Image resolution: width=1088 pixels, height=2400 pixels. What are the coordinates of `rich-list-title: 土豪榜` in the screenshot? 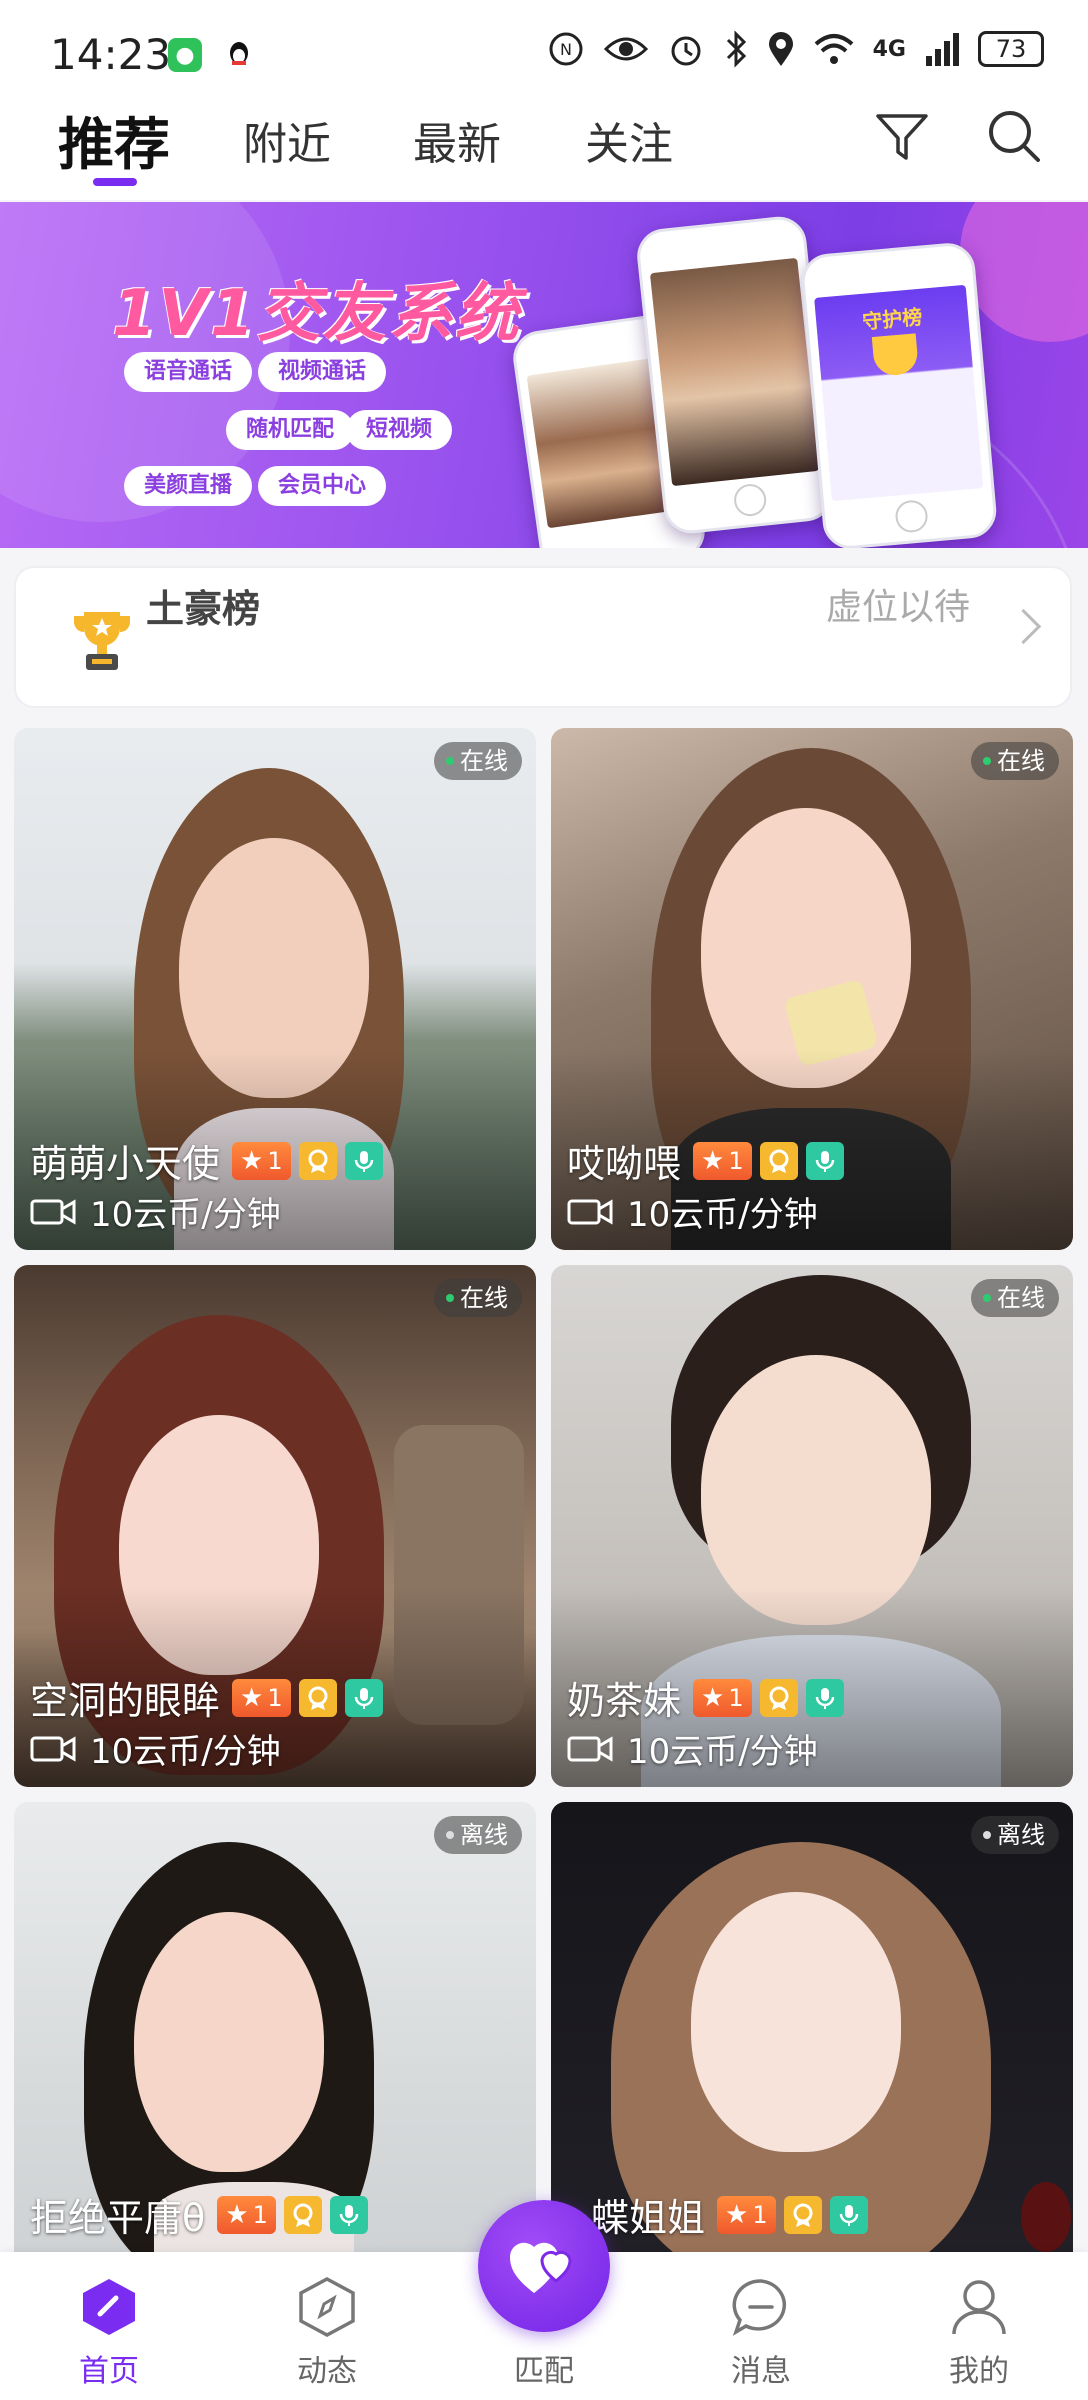 It's located at (203, 609).